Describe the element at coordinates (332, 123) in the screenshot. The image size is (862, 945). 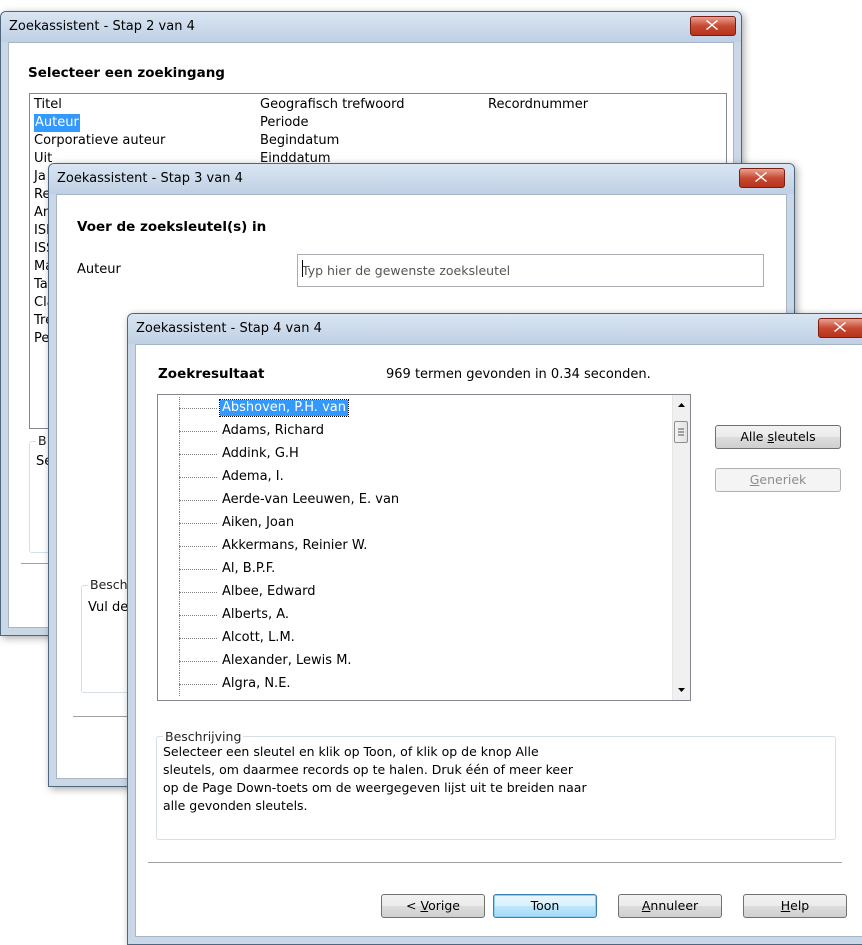
I see `step2-field-item: Periode` at that location.